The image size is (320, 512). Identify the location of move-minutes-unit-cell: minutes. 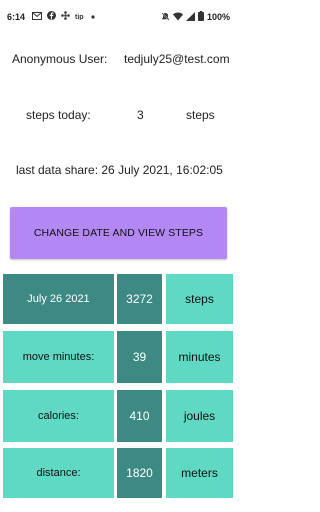
(199, 357).